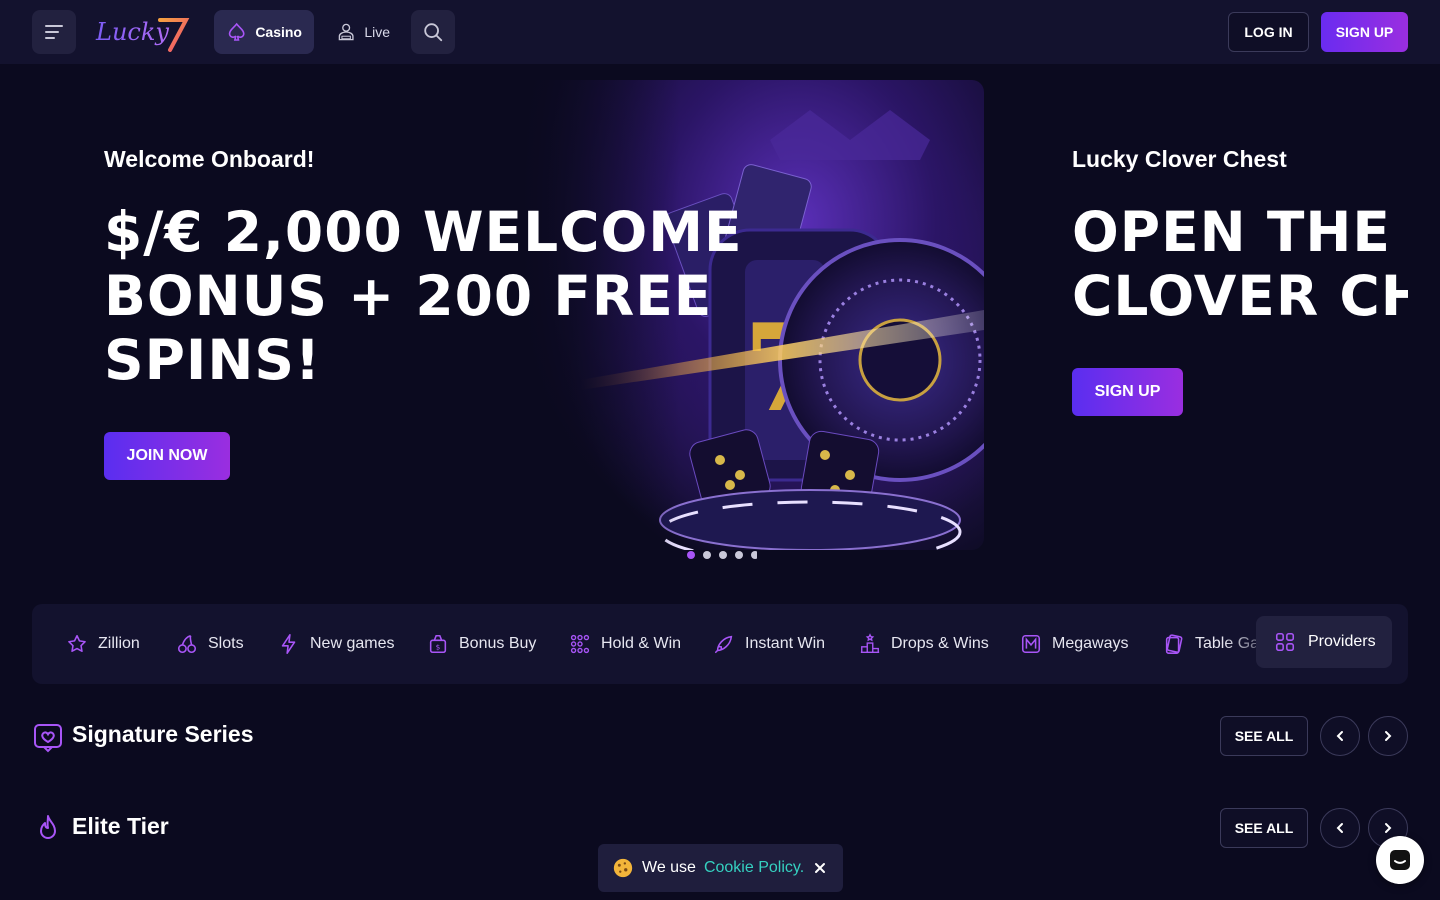 This screenshot has width=1440, height=900. I want to click on section-signature-series: Signature Series SEE ALL, so click(720, 736).